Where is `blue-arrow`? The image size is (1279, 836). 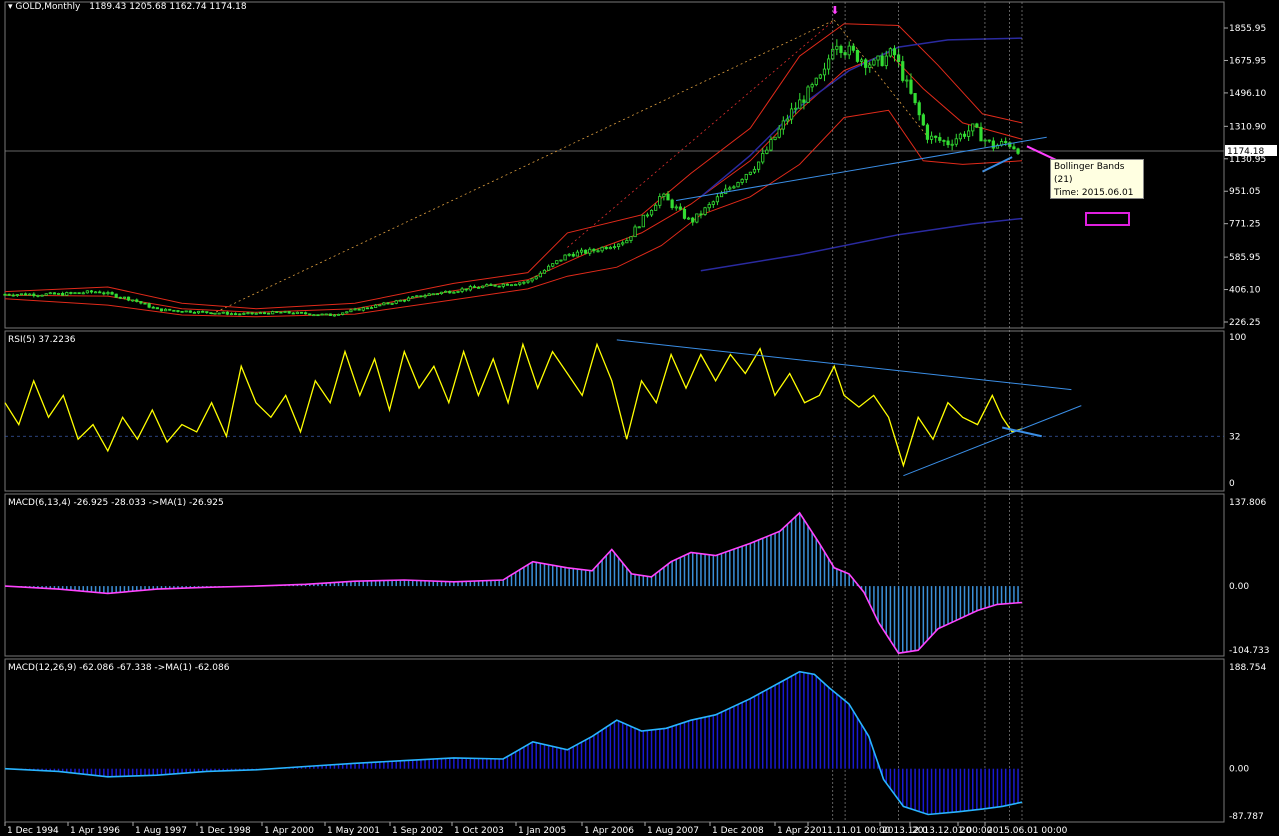
blue-arrow is located at coordinates (997, 164).